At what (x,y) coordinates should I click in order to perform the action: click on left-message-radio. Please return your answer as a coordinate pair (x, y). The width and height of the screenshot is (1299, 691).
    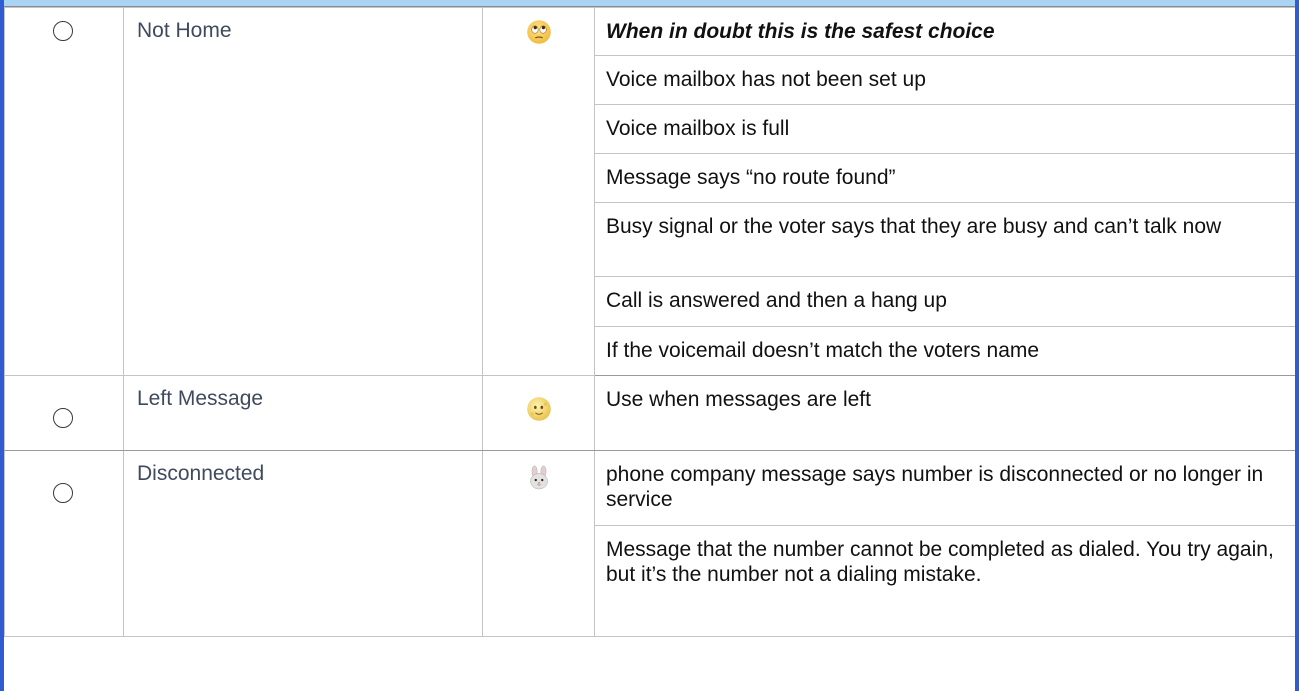
    Looking at the image, I should click on (63, 418).